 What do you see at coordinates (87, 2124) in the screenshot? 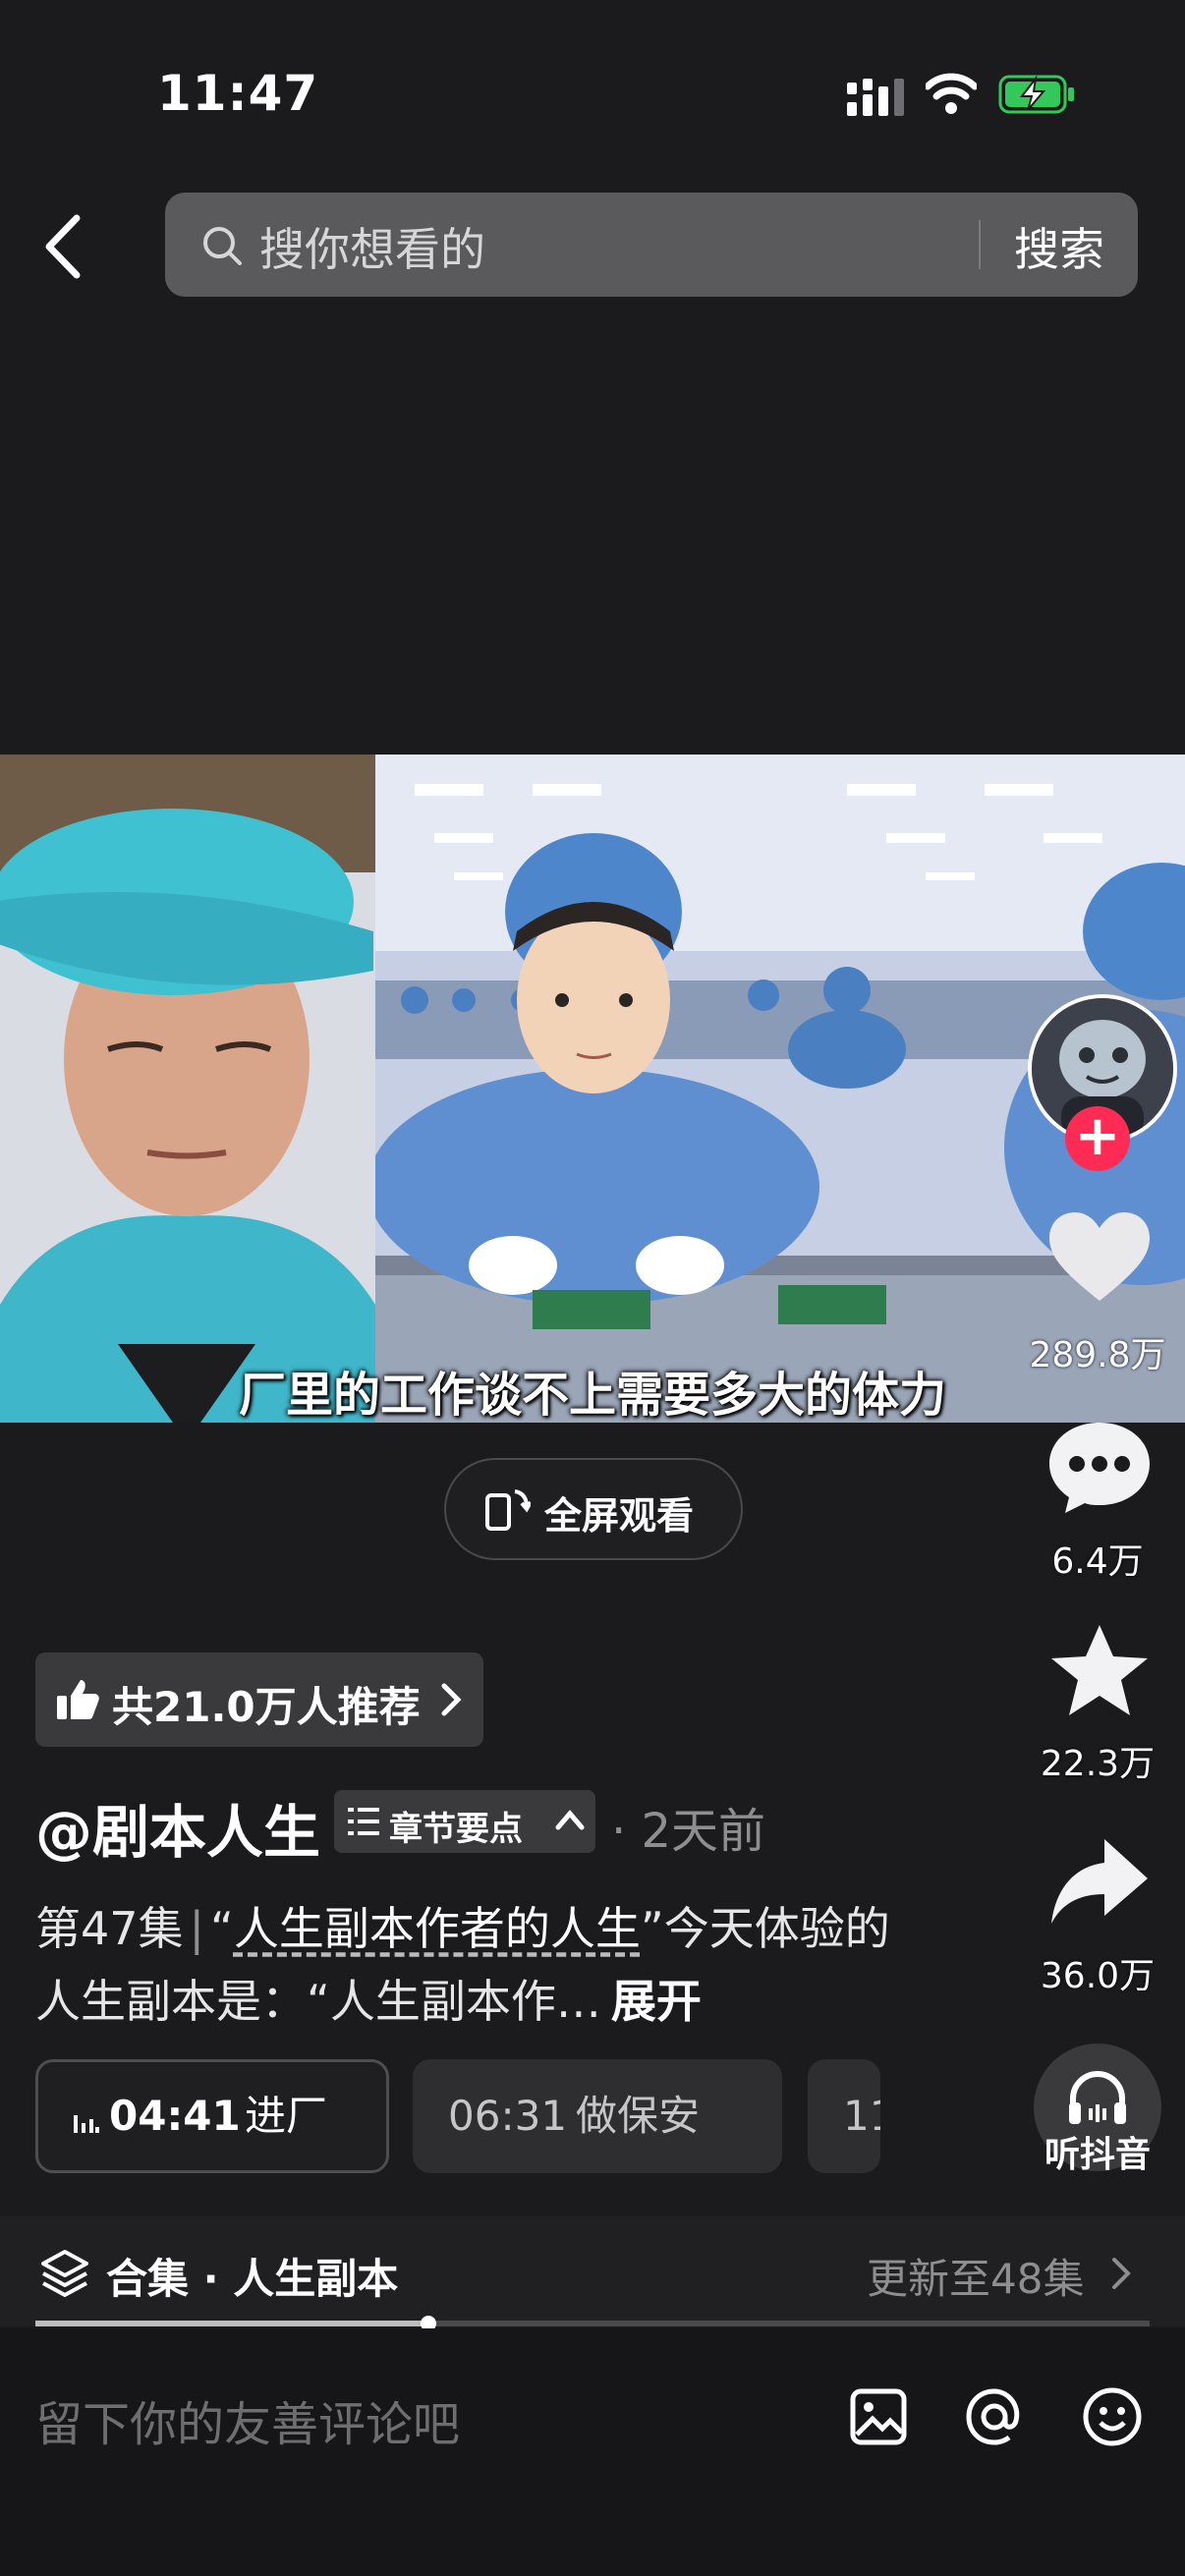
I see `audio-bars-icon` at bounding box center [87, 2124].